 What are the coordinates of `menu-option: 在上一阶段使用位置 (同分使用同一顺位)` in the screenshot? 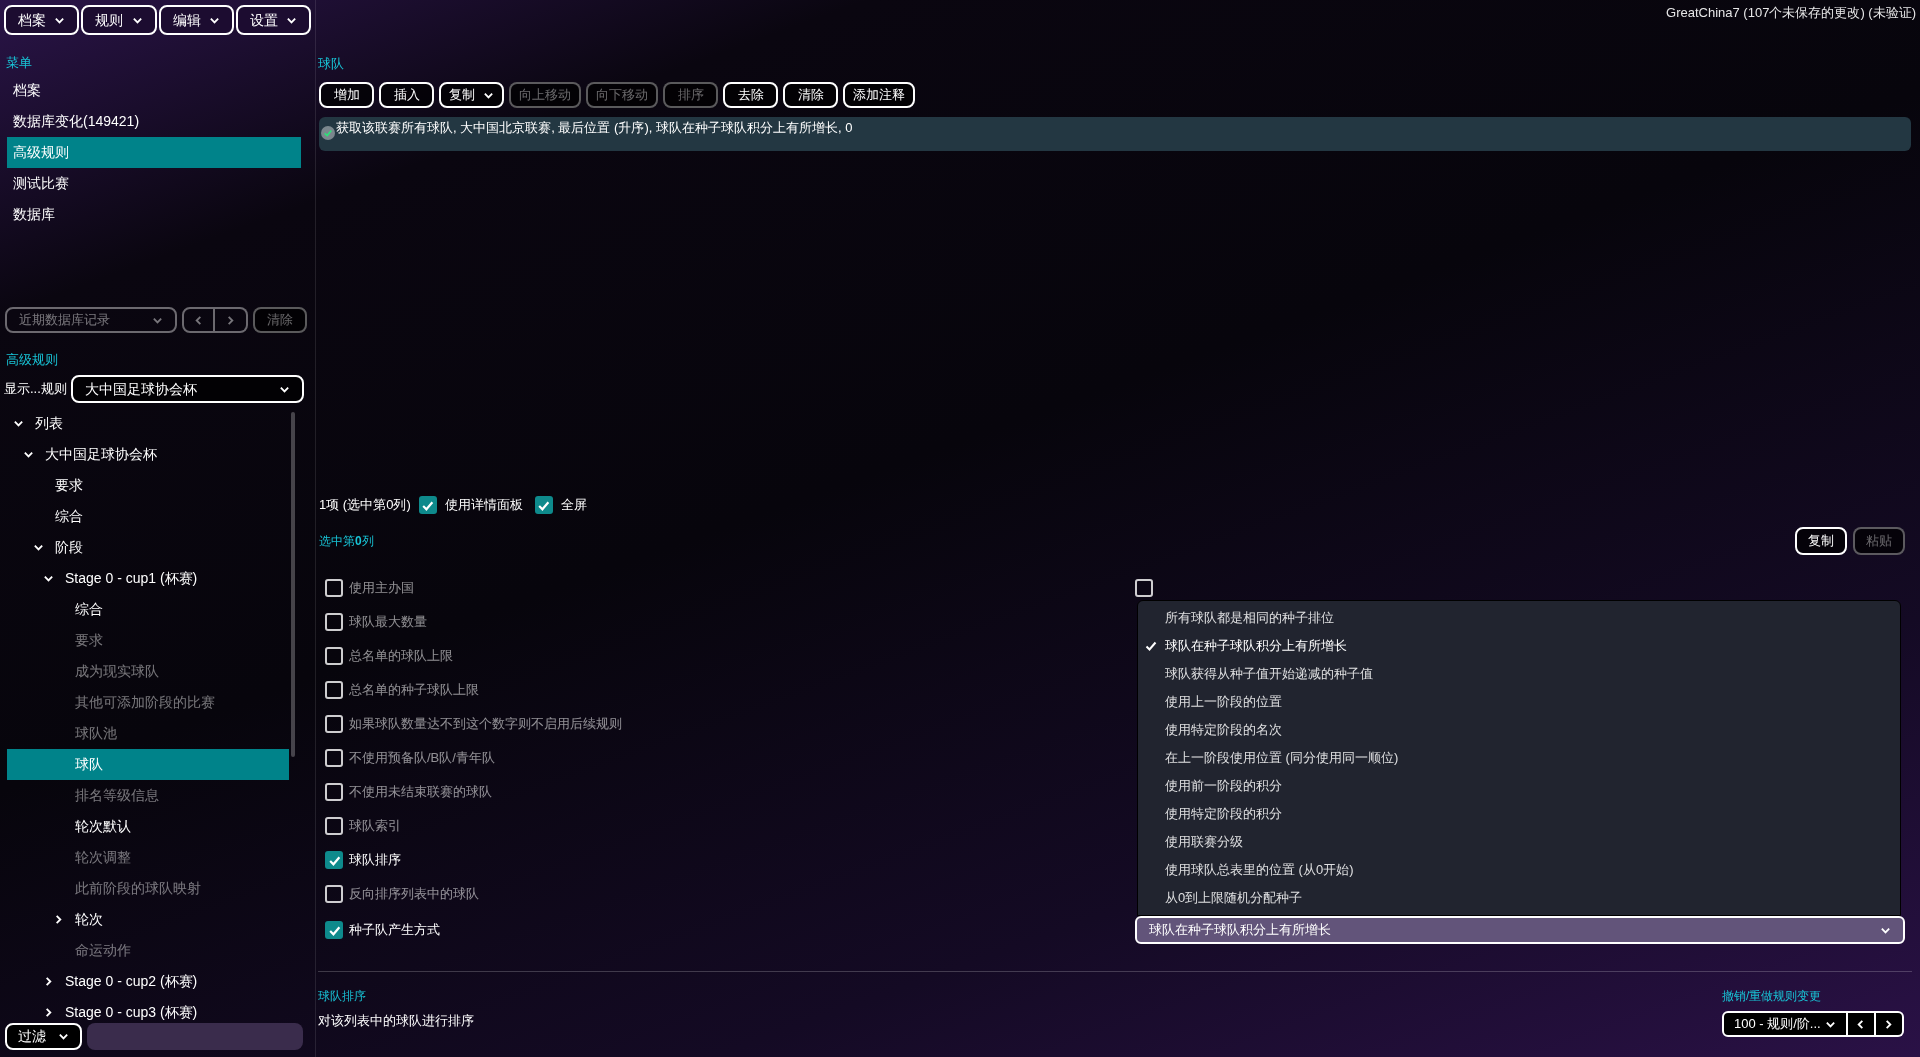 It's located at (1519, 758).